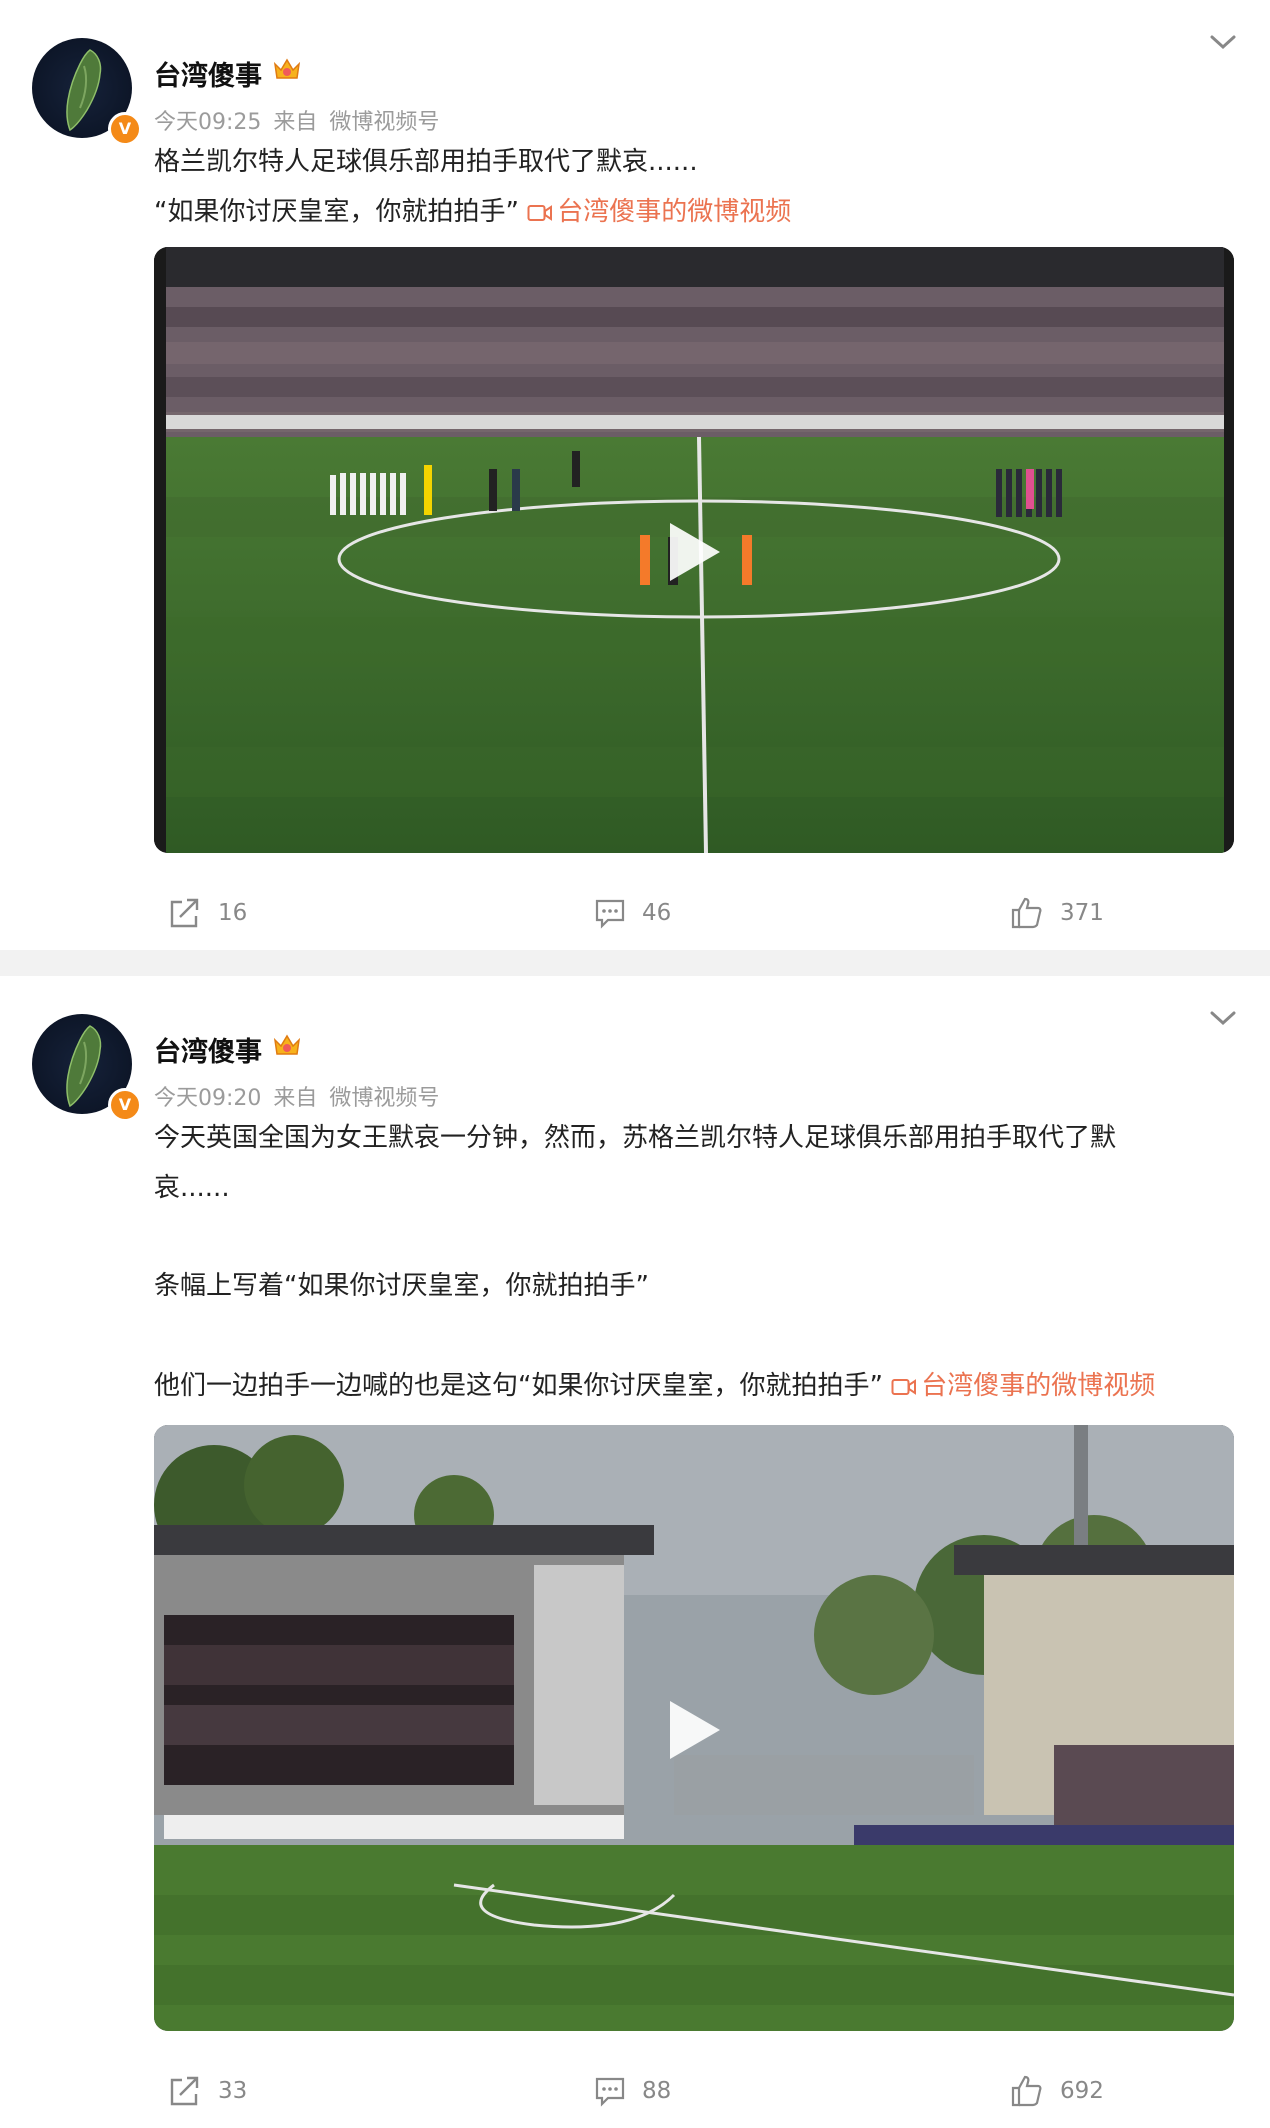  What do you see at coordinates (632, 913) in the screenshot?
I see `comment-button: 46` at bounding box center [632, 913].